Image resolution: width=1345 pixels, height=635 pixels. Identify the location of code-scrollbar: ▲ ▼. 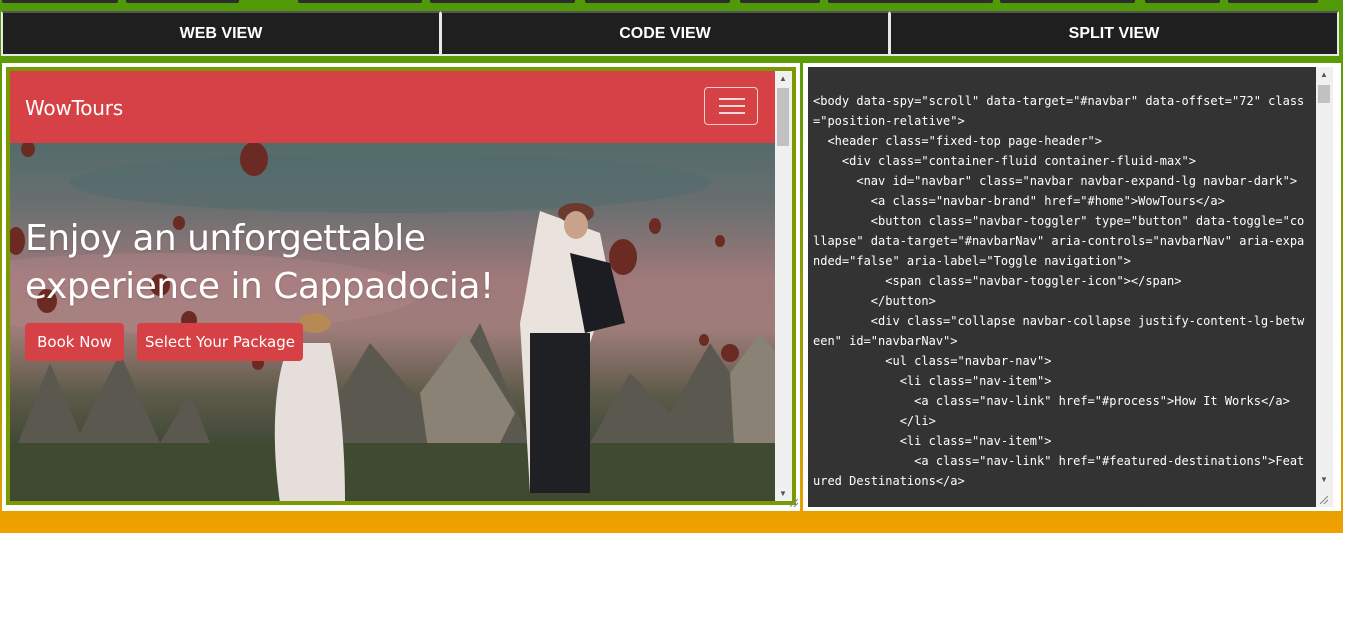
(1324, 287).